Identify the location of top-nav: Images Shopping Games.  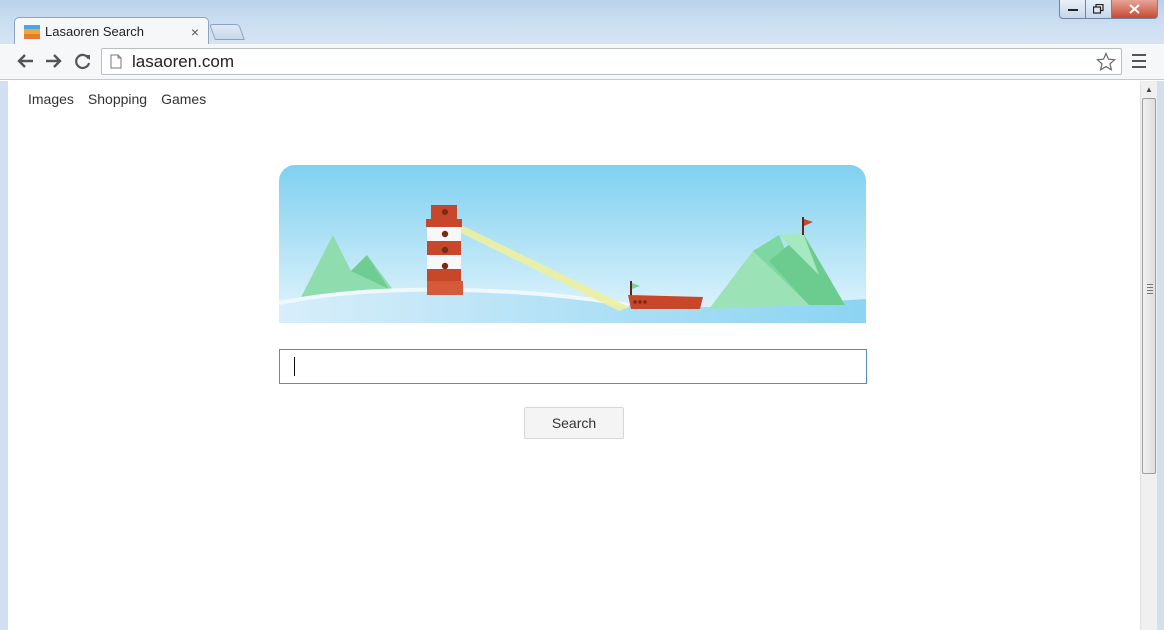
(124, 99).